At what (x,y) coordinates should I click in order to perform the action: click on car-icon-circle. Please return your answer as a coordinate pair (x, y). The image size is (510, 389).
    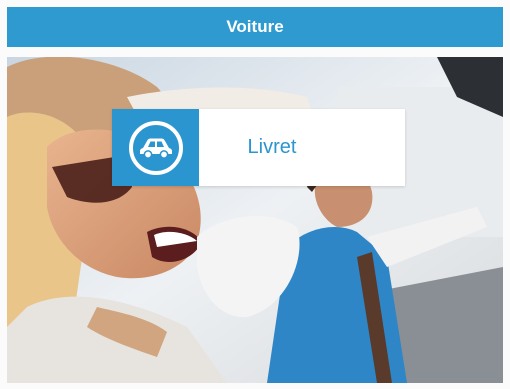
    Looking at the image, I should click on (155, 147).